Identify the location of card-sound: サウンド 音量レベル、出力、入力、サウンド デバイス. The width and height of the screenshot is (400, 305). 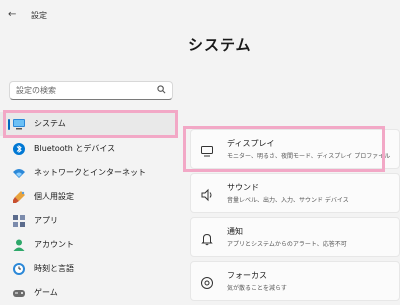
(295, 193).